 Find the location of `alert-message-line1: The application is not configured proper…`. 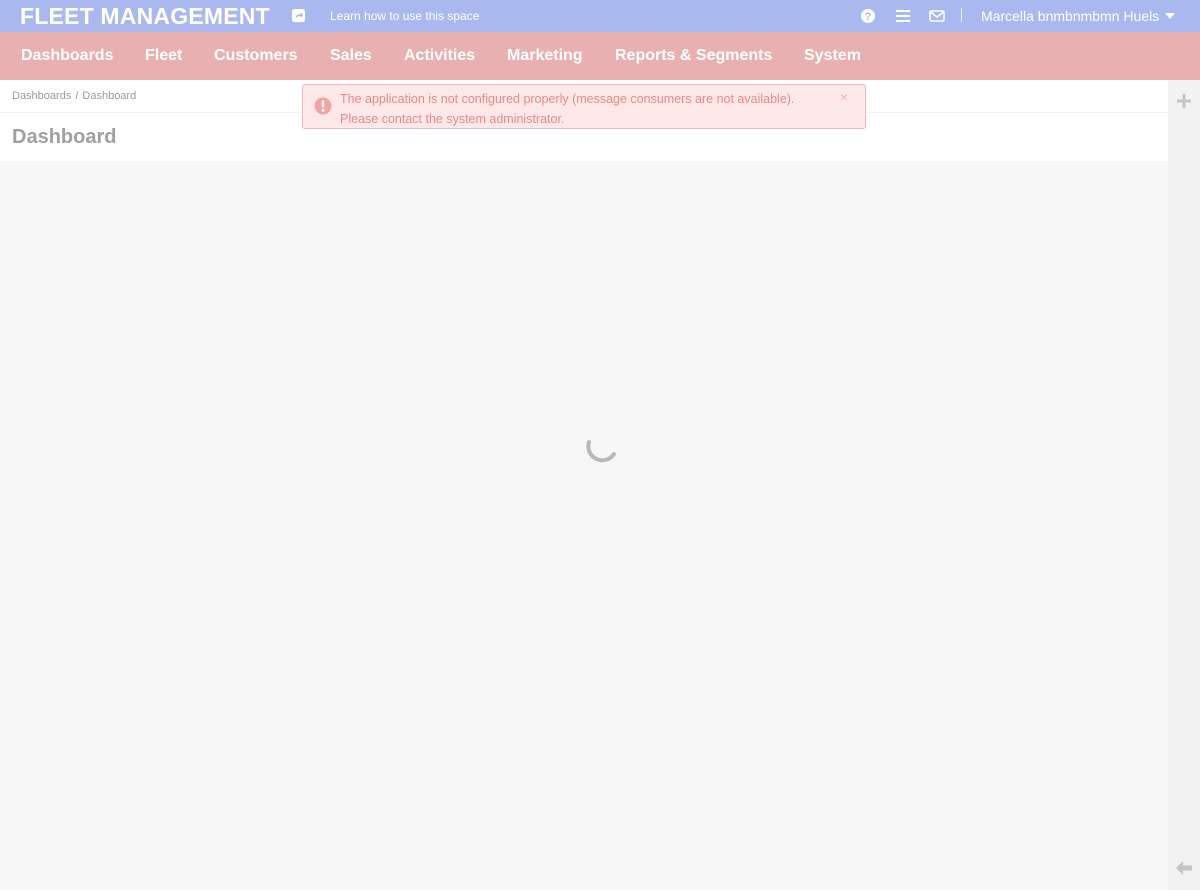

alert-message-line1: The application is not configured proper… is located at coordinates (567, 99).